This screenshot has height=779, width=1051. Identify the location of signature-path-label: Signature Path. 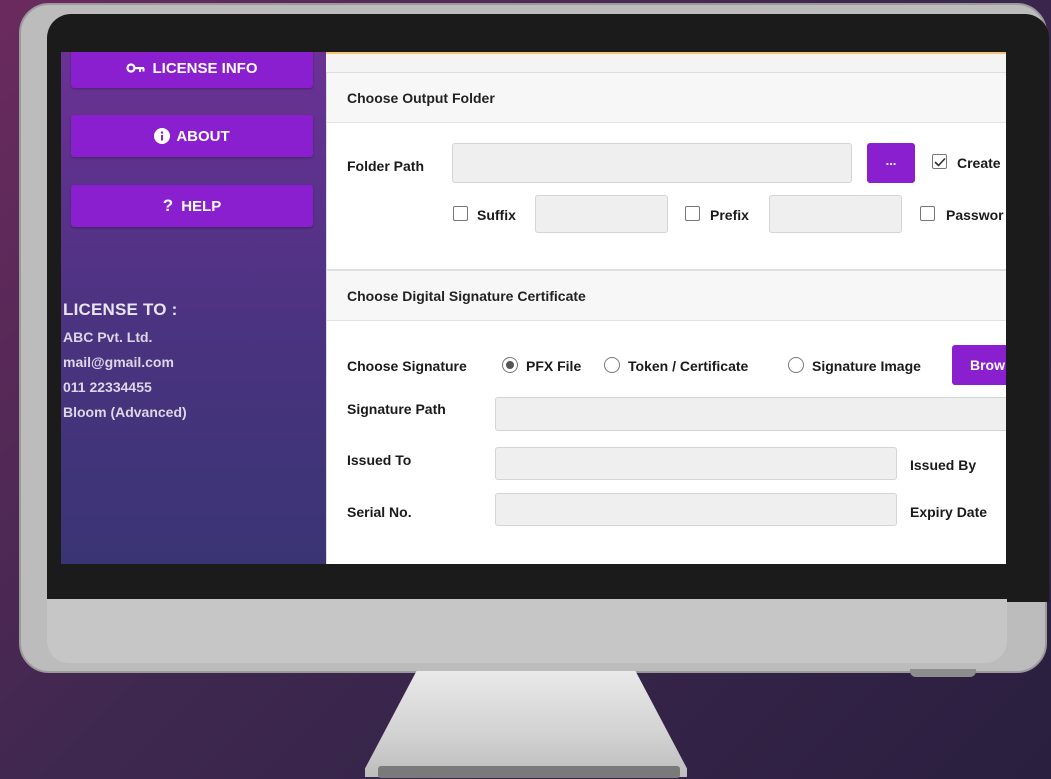
(396, 409).